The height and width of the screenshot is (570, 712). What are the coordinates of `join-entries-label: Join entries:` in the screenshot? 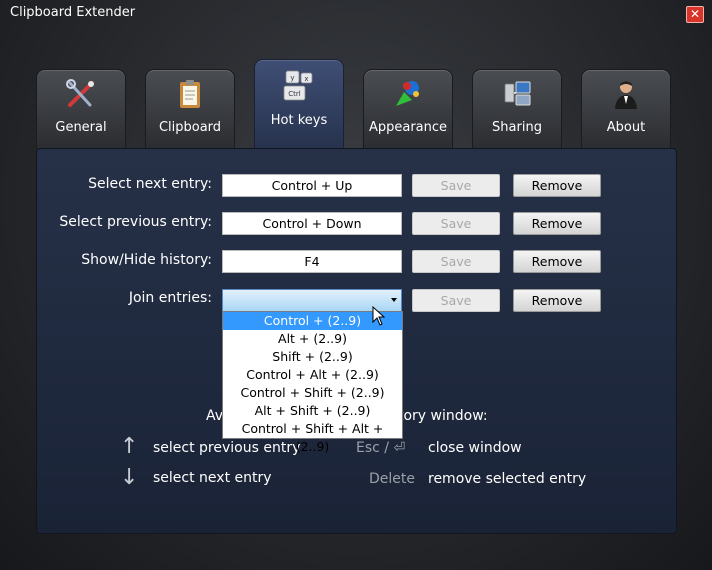 It's located at (170, 298).